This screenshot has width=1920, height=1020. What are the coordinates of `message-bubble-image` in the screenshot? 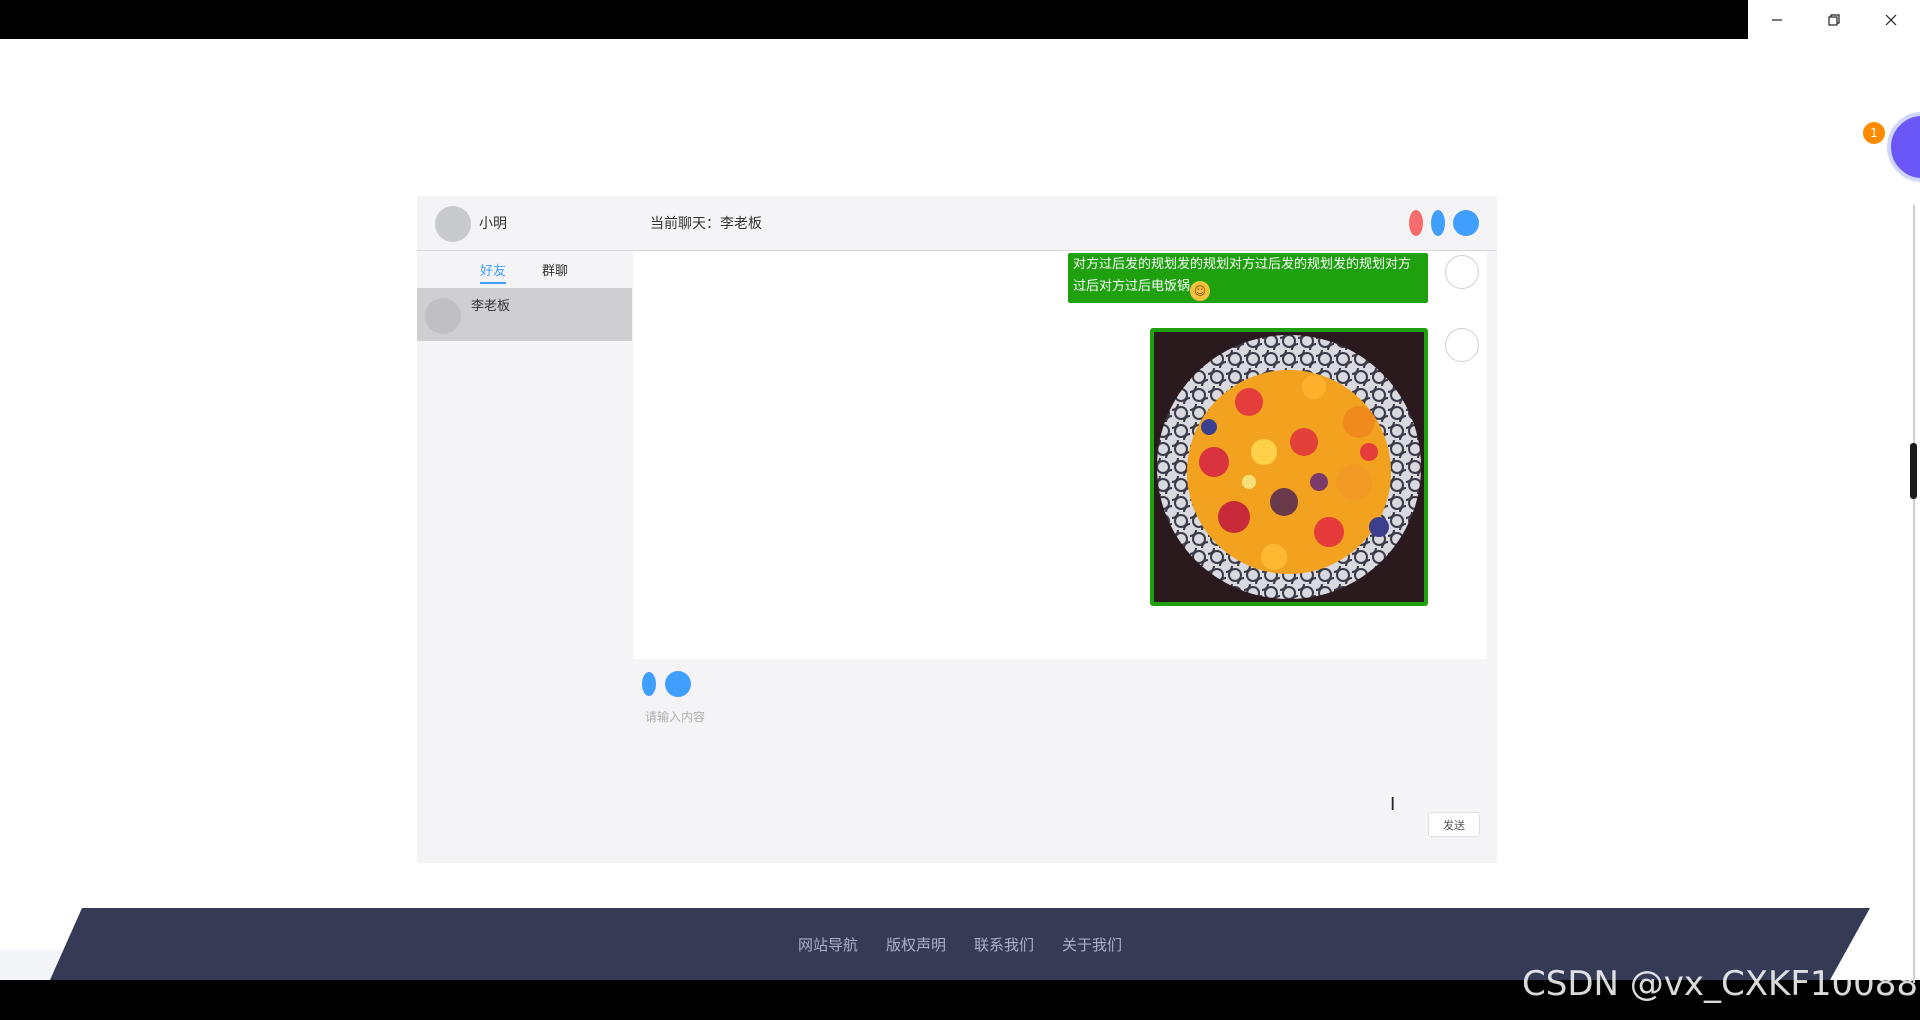 It's located at (1289, 467).